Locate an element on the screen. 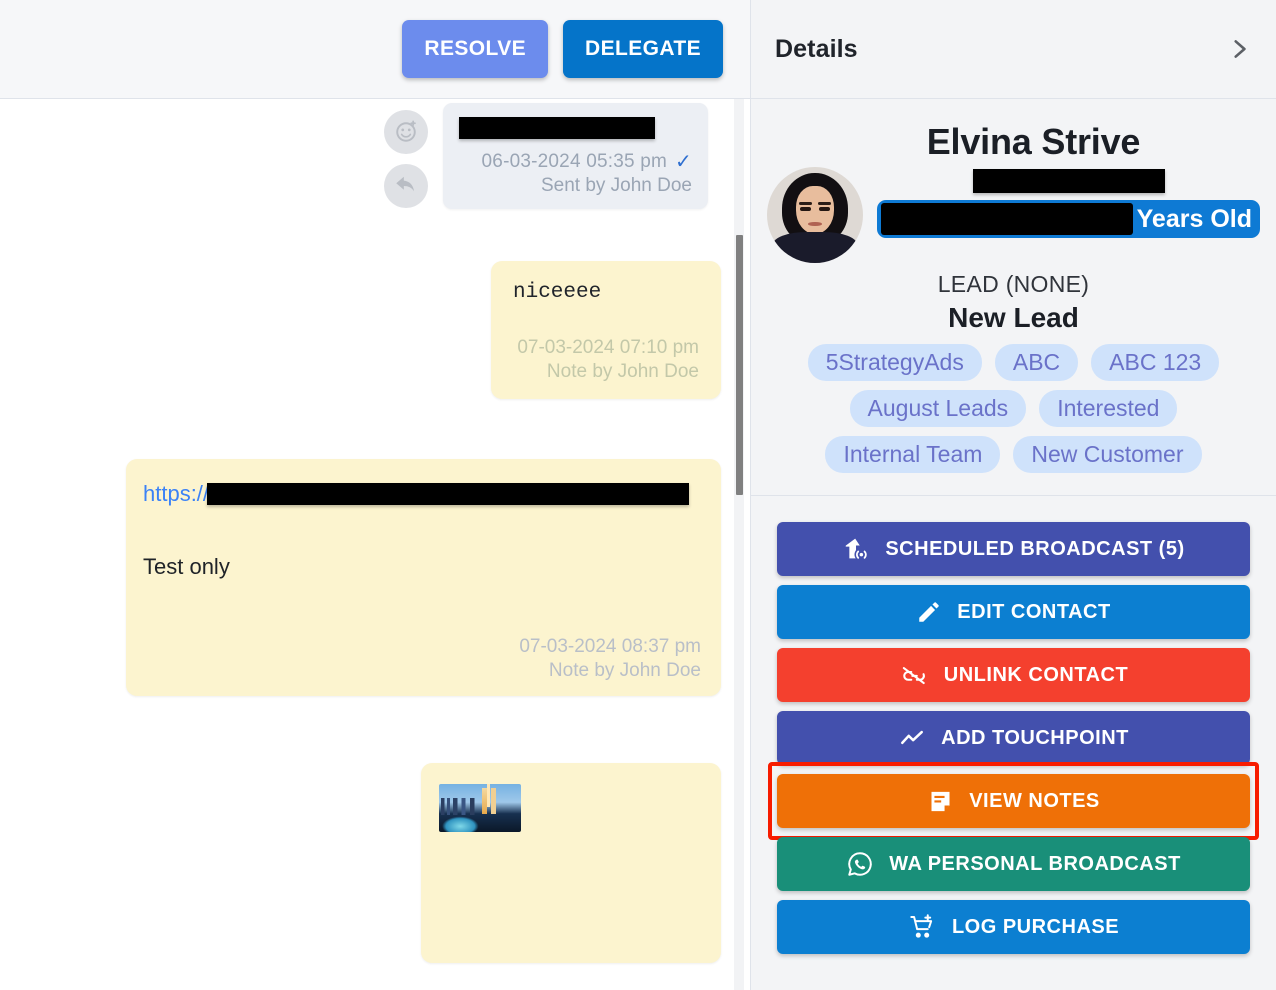 The width and height of the screenshot is (1276, 990). view-notes-label: VIEW NOTES is located at coordinates (1034, 800).